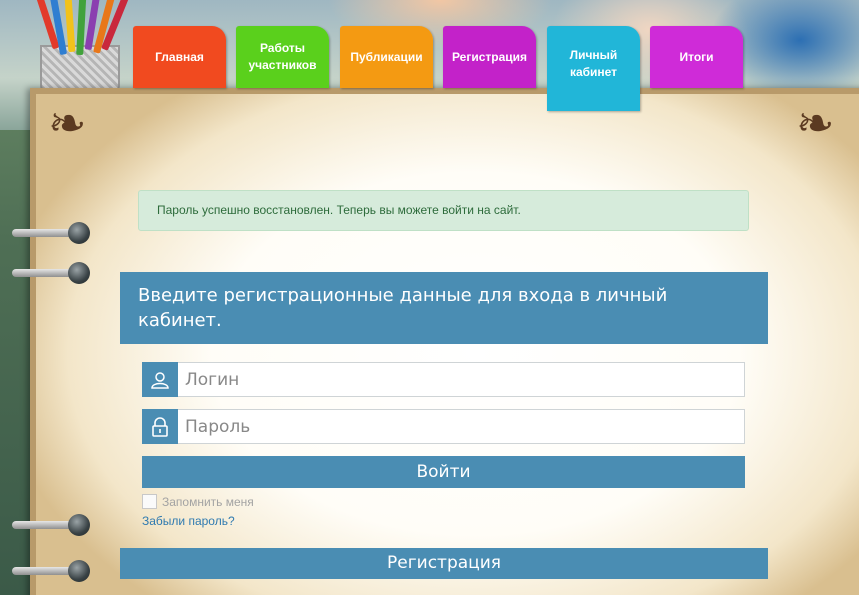  I want to click on forgot-password-label: Забыли пароль?, so click(188, 521).